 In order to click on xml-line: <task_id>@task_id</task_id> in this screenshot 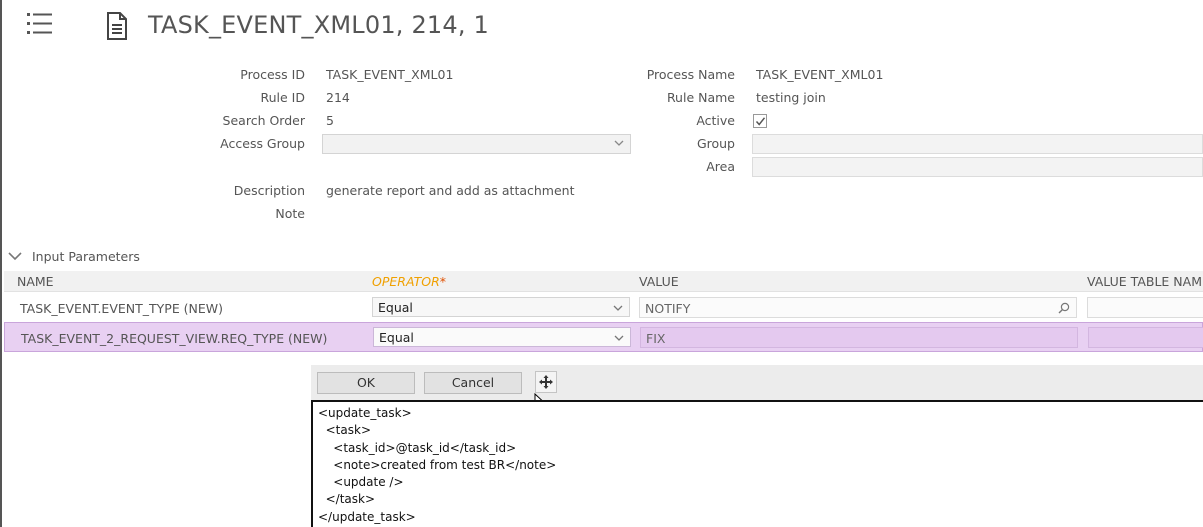, I will do `click(417, 447)`.